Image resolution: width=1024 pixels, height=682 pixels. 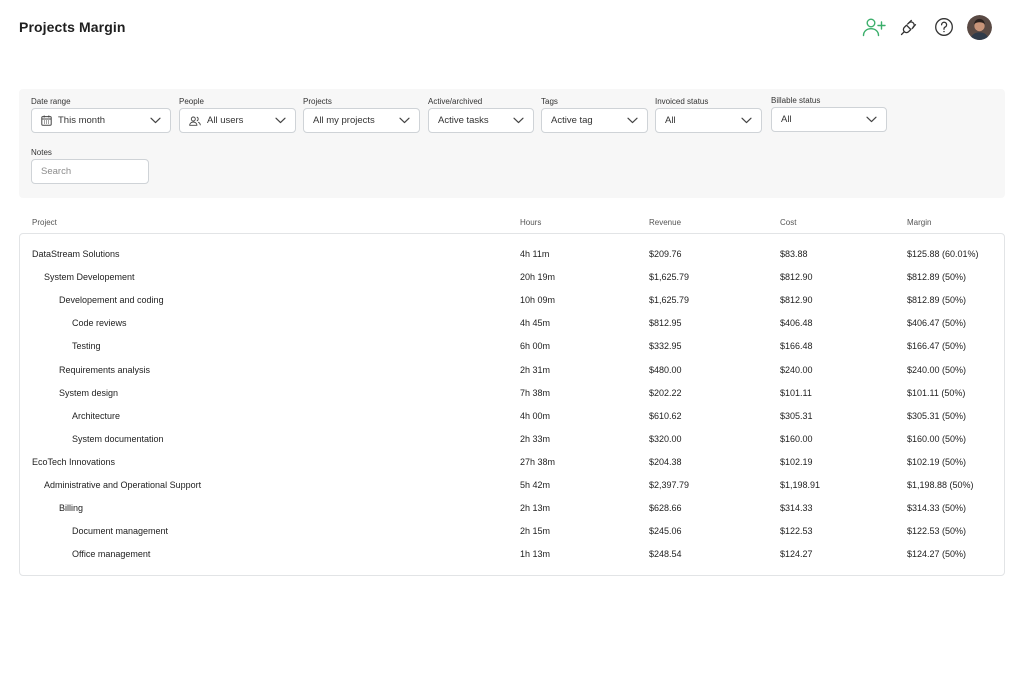 I want to click on column-header-cost: Cost, so click(x=788, y=222).